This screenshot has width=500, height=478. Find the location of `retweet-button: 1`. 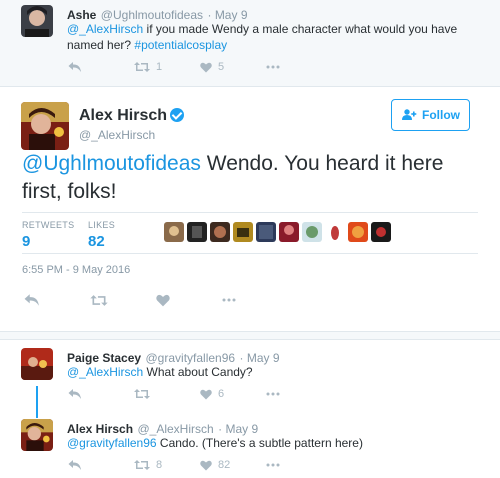

retweet-button: 1 is located at coordinates (167, 67).